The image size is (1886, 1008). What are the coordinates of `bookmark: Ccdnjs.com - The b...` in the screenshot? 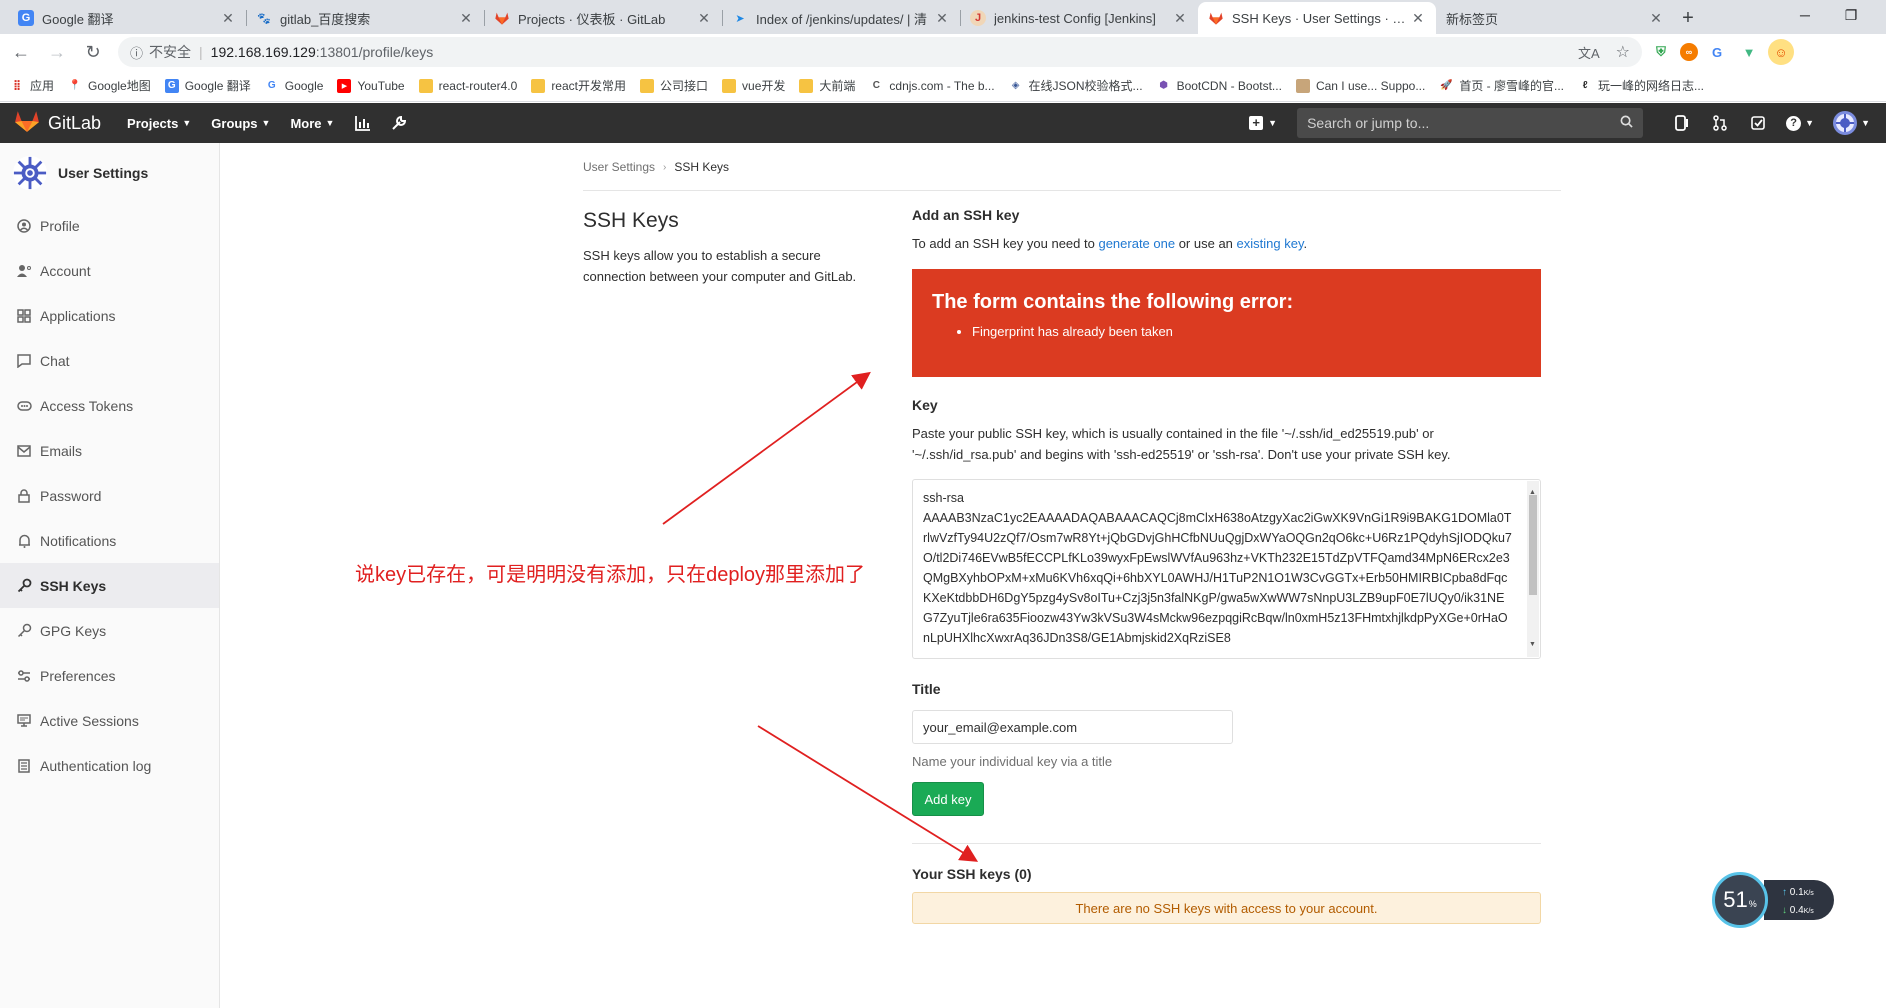 It's located at (932, 86).